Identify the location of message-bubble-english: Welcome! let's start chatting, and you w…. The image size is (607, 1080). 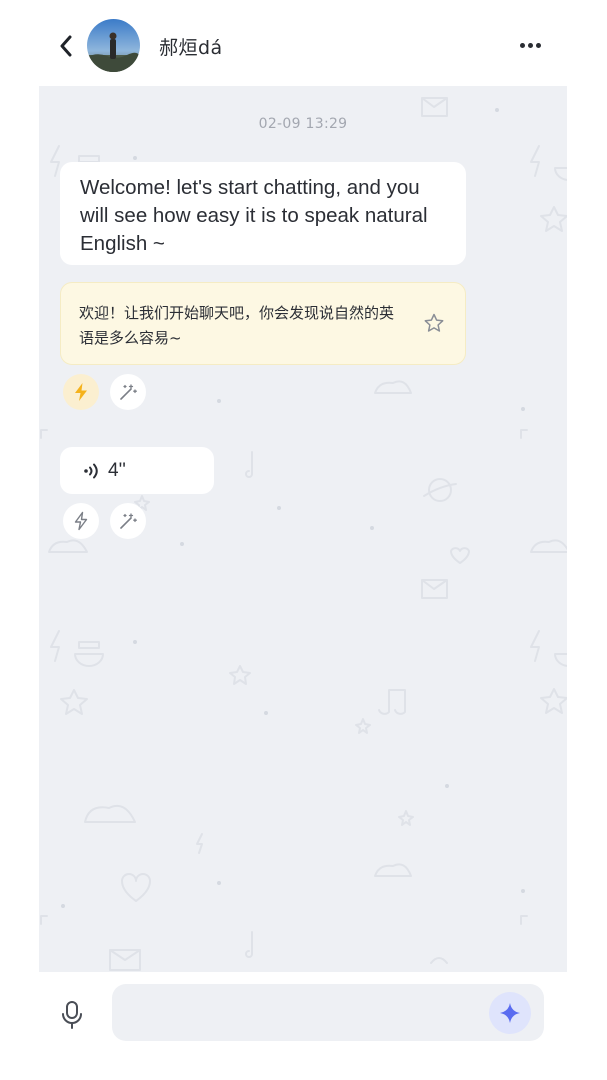
(263, 213).